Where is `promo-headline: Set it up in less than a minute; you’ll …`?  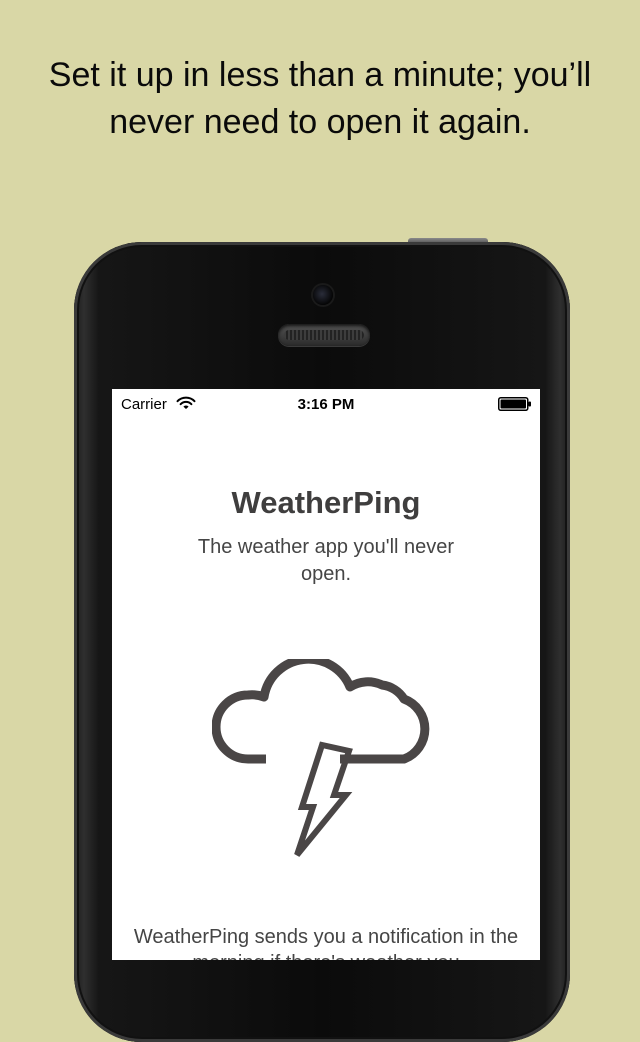
promo-headline: Set it up in less than a minute; you’ll … is located at coordinates (320, 98).